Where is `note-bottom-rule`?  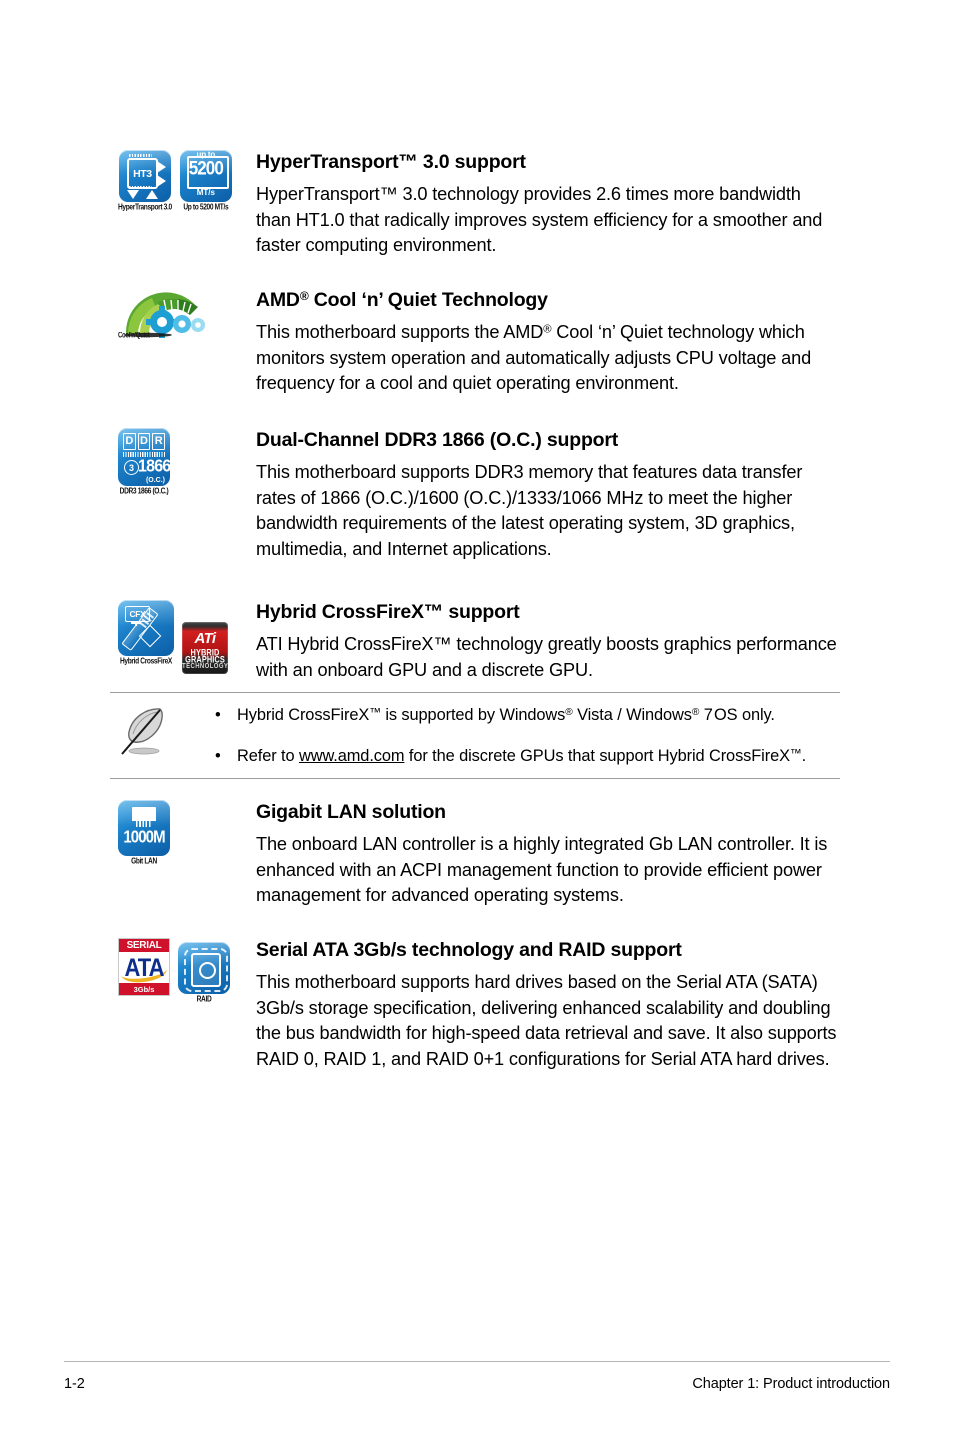
note-bottom-rule is located at coordinates (475, 778).